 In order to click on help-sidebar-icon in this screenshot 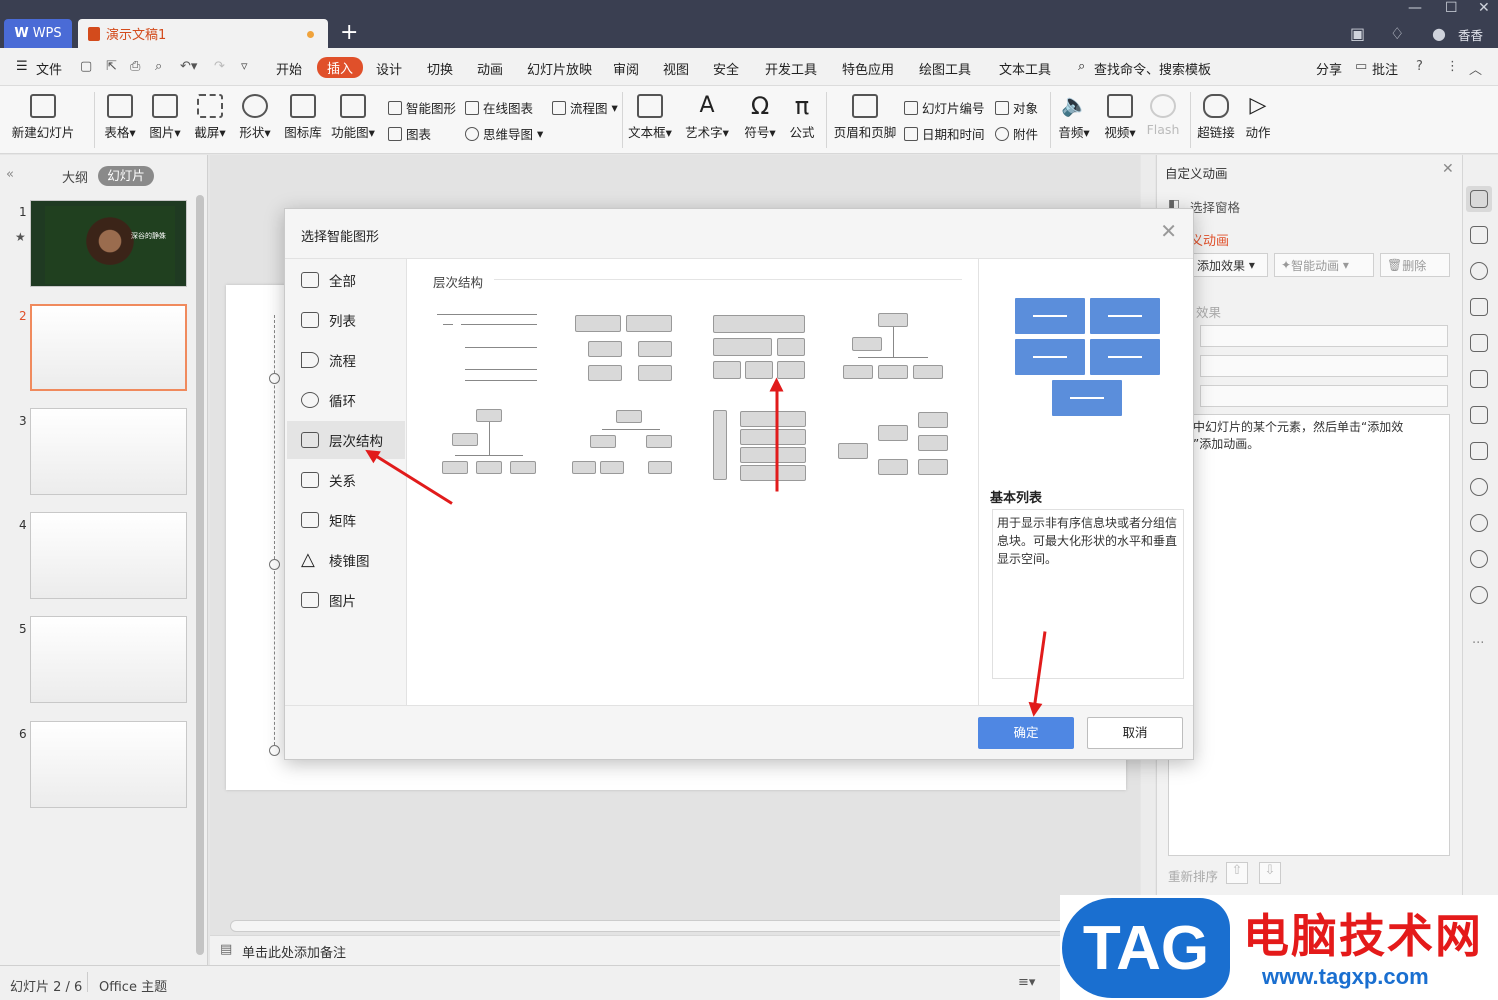, I will do `click(1479, 595)`.